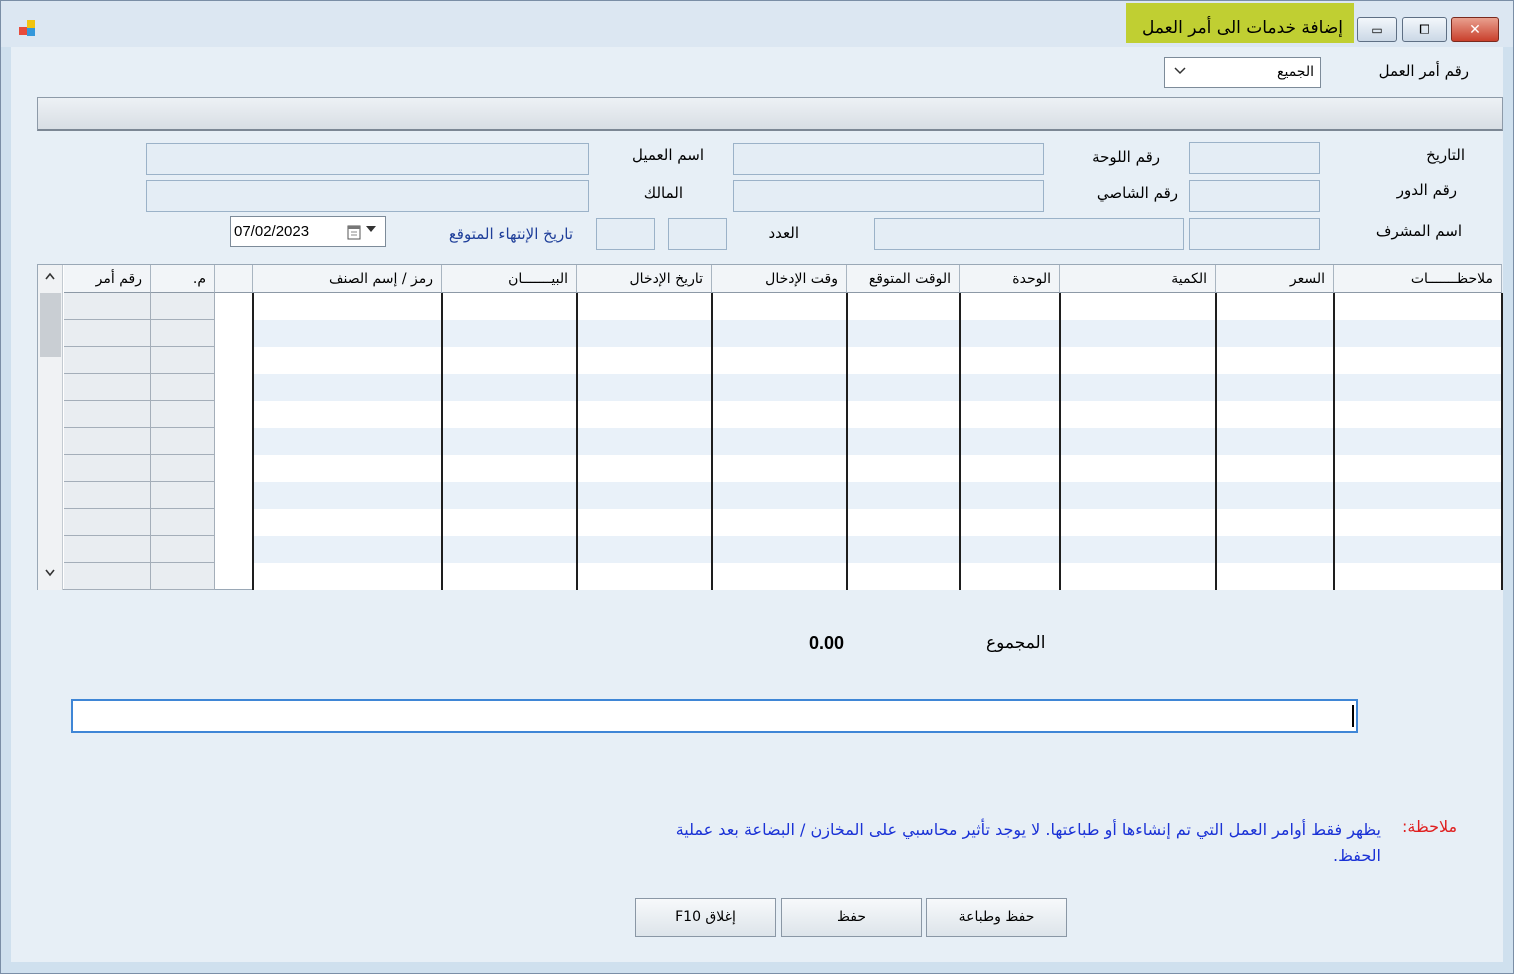 The image size is (1514, 974). I want to click on close-icon: ✕, so click(1475, 29).